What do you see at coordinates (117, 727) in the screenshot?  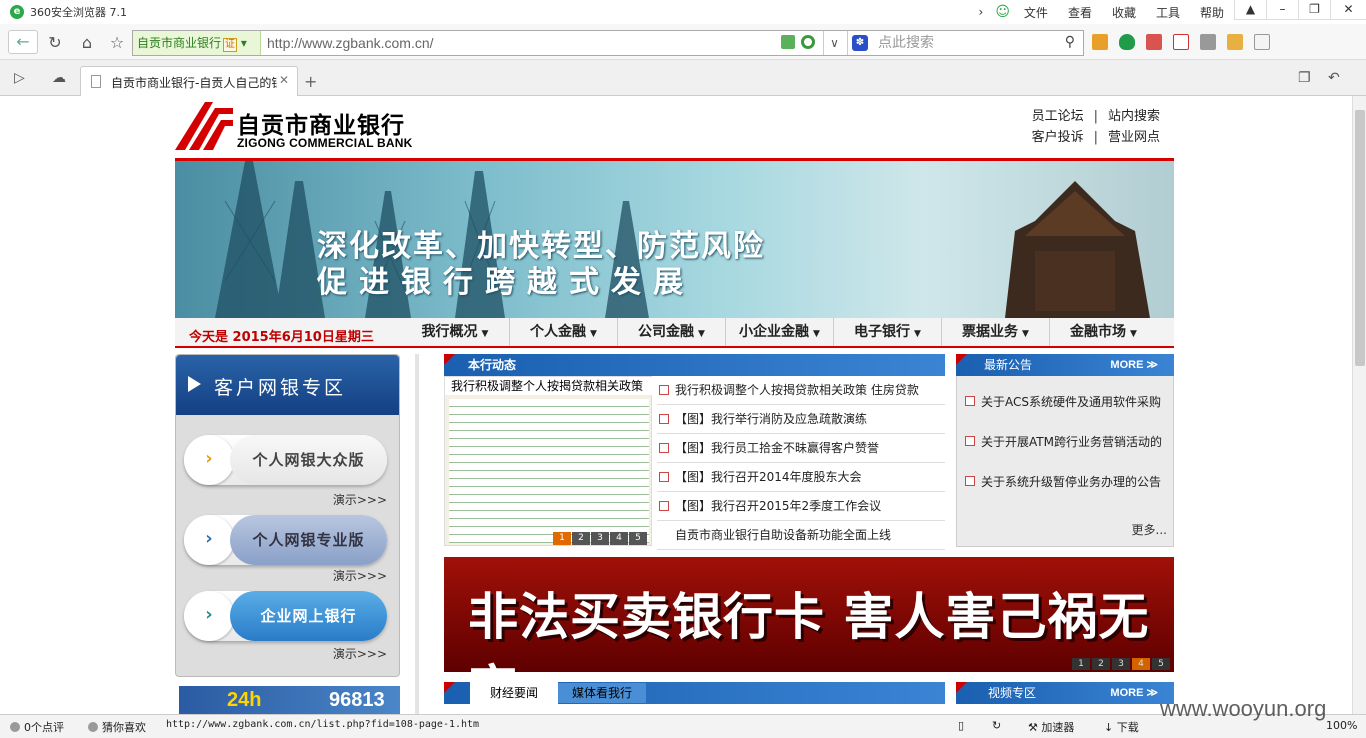 I see `guess-status: 猜你喜欢` at bounding box center [117, 727].